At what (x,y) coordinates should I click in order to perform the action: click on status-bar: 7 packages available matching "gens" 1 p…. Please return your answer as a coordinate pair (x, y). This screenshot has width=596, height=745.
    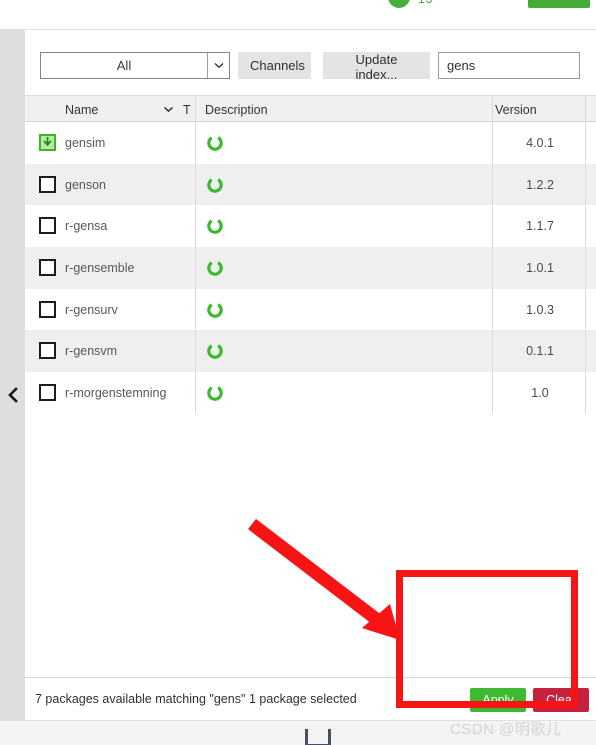
    Looking at the image, I should click on (310, 698).